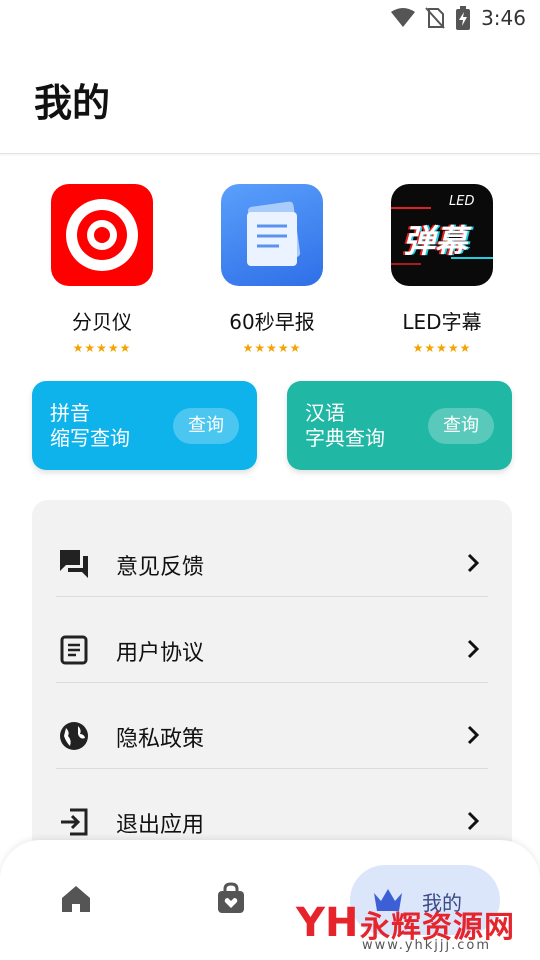 The height and width of the screenshot is (960, 540). I want to click on card-title-line2: 字典查询, so click(345, 438).